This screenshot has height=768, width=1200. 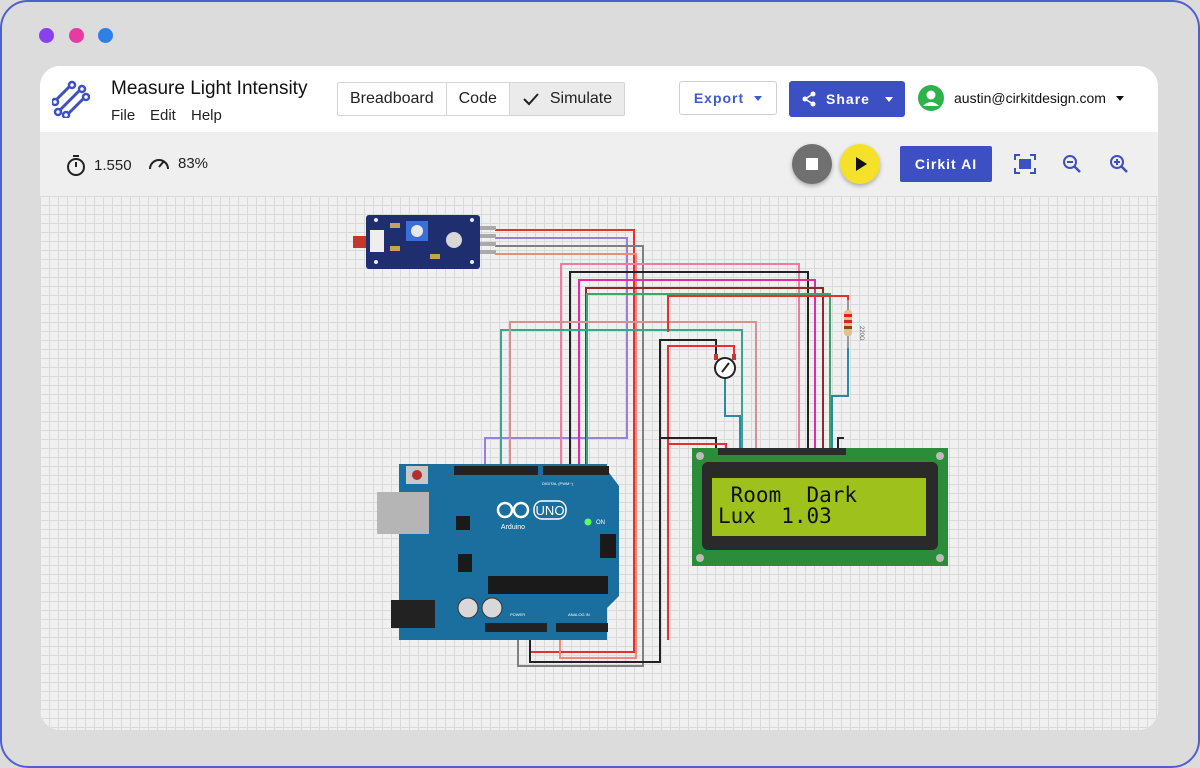 I want to click on export-button: Export, so click(x=728, y=98).